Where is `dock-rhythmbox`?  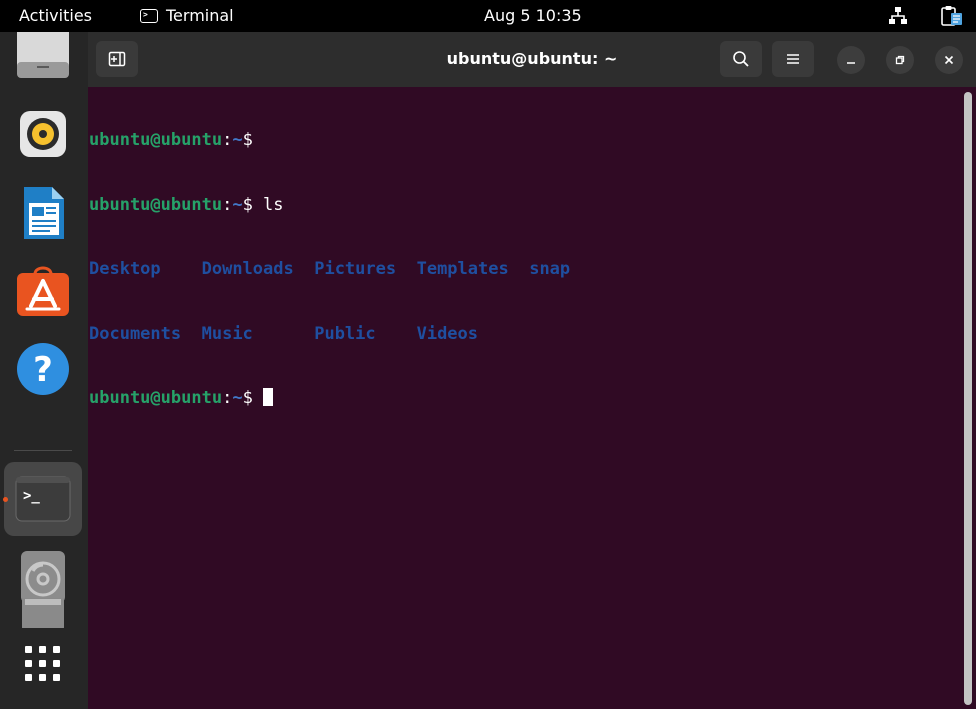
dock-rhythmbox is located at coordinates (43, 134).